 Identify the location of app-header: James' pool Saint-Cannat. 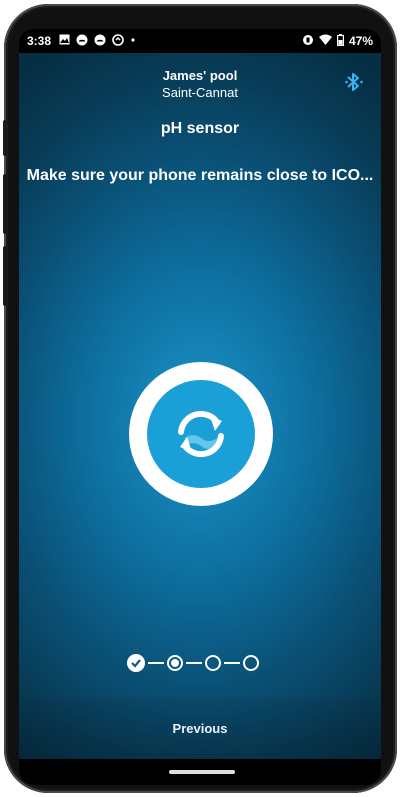
(200, 76).